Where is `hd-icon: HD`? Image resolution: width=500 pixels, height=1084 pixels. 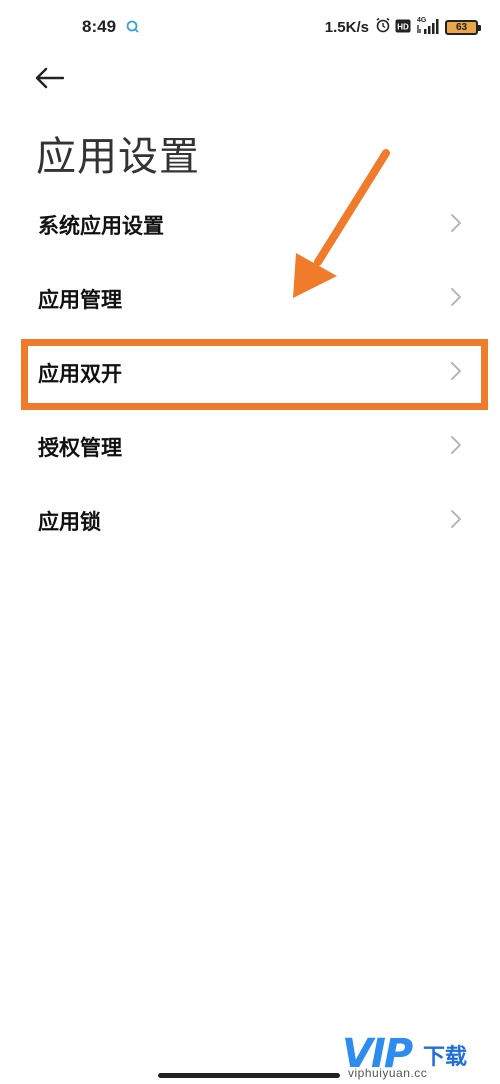
hd-icon: HD is located at coordinates (403, 27).